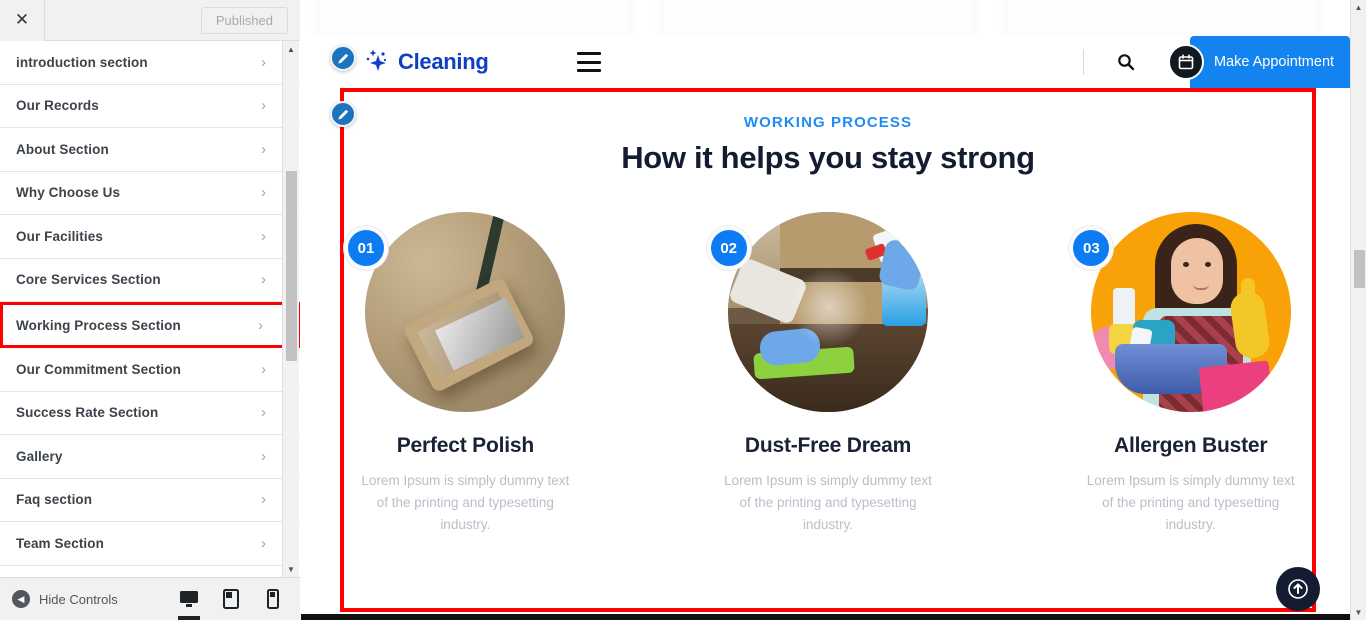  I want to click on sidebar-item-gallery: Gallery ›, so click(150, 457).